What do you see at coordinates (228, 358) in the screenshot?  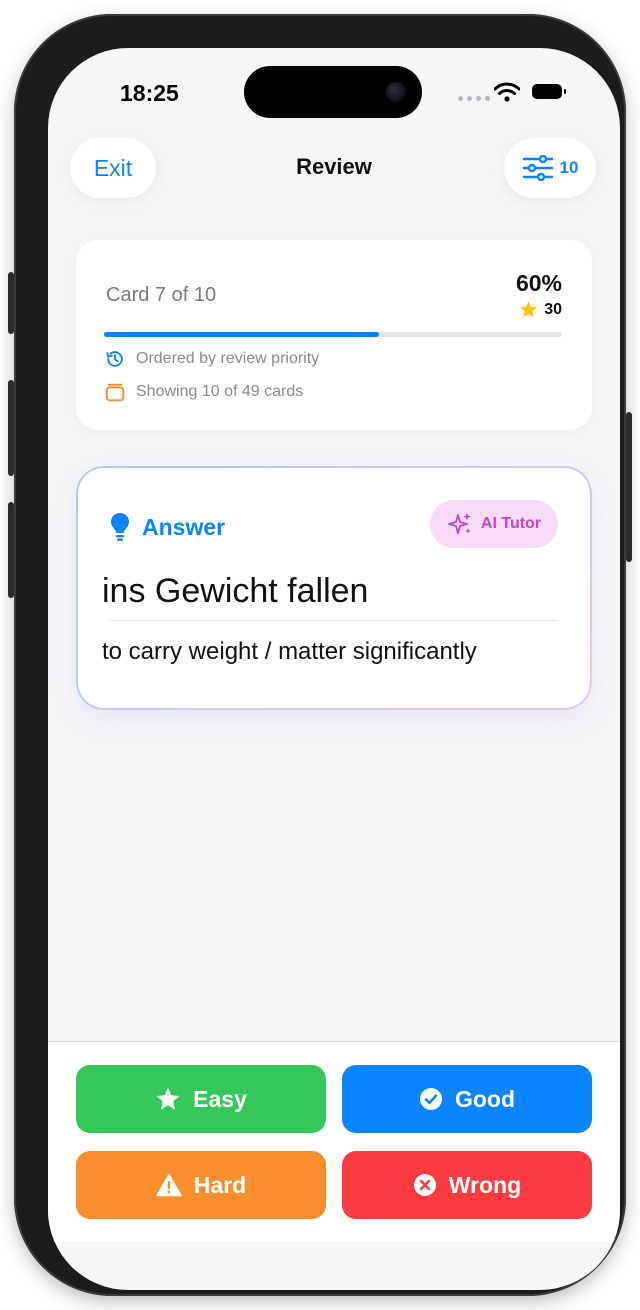 I see `order-text: Ordered by review priority` at bounding box center [228, 358].